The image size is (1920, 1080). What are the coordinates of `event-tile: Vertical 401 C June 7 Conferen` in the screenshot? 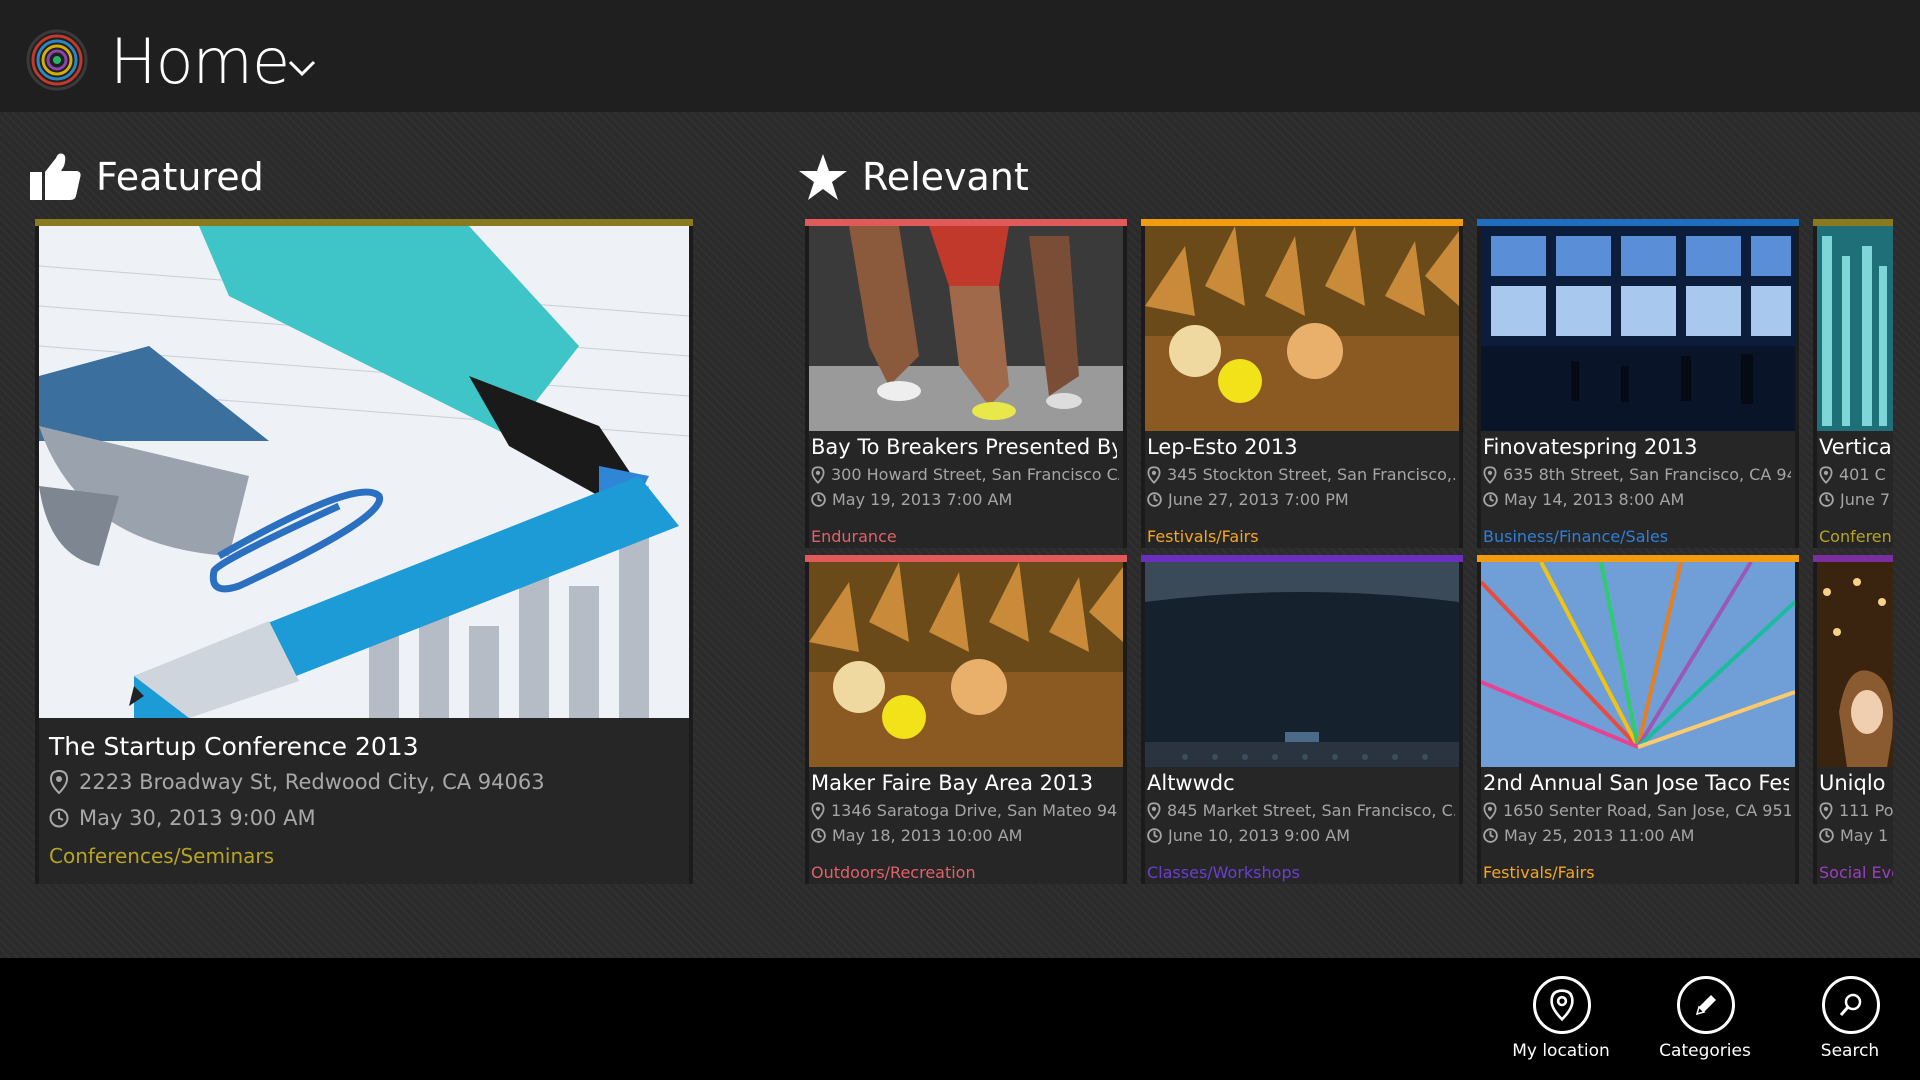 It's located at (1853, 383).